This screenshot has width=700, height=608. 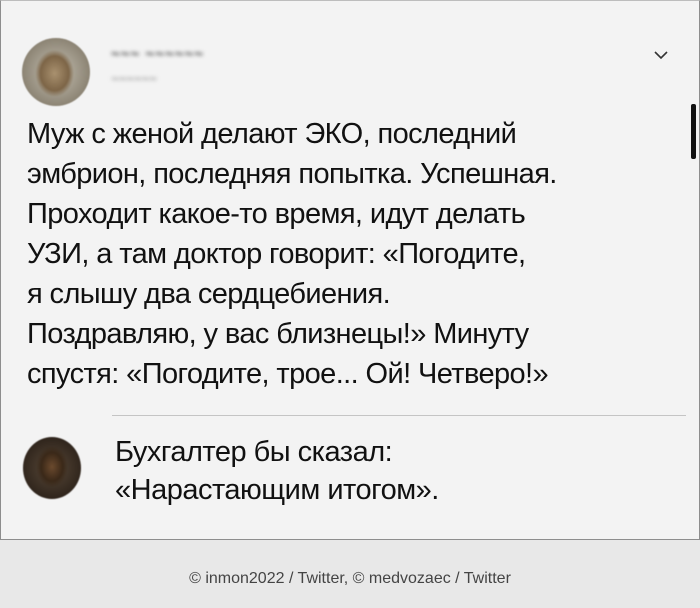 What do you see at coordinates (209, 294) in the screenshot?
I see `tweet-text-line: я слышу два сердцебиения.` at bounding box center [209, 294].